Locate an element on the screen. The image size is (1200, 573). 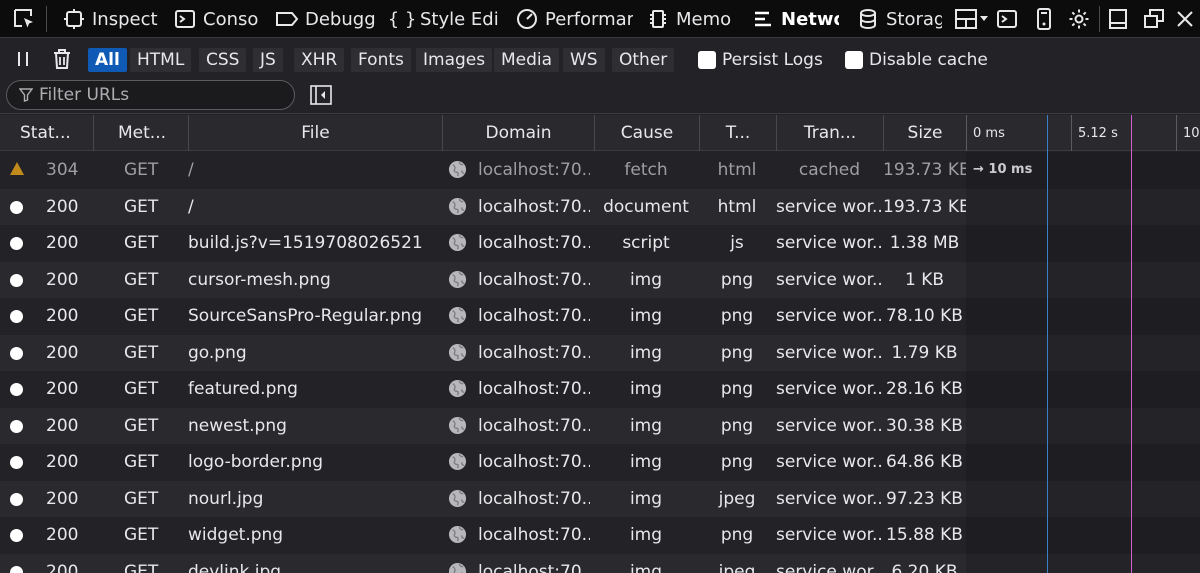
pause-icon is located at coordinates (23, 59).